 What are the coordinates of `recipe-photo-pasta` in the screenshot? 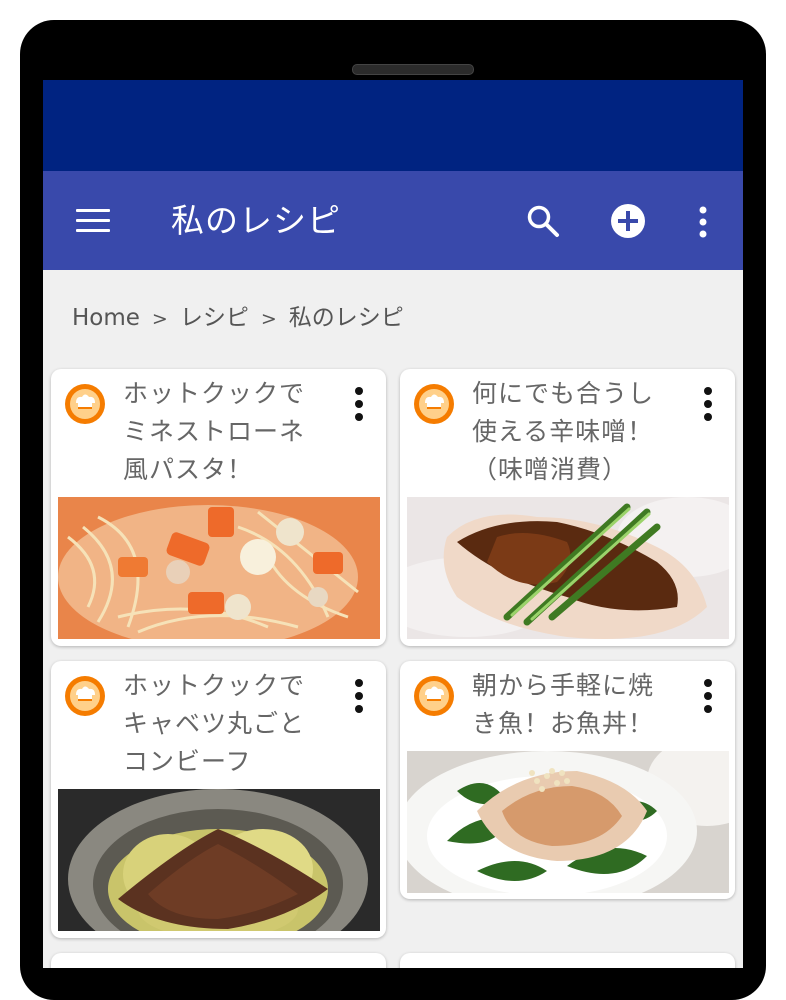 It's located at (219, 568).